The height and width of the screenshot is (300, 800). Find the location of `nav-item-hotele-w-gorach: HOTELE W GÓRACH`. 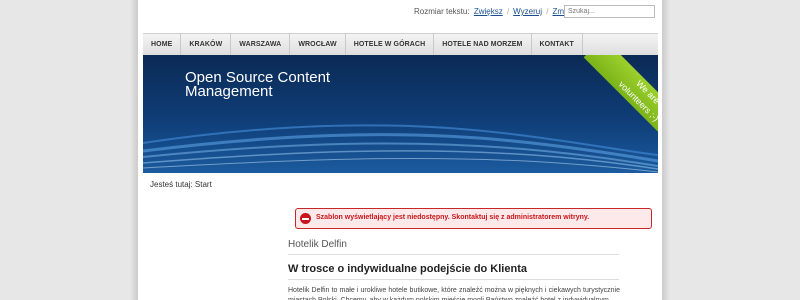

nav-item-hotele-w-gorach: HOTELE W GÓRACH is located at coordinates (390, 44).